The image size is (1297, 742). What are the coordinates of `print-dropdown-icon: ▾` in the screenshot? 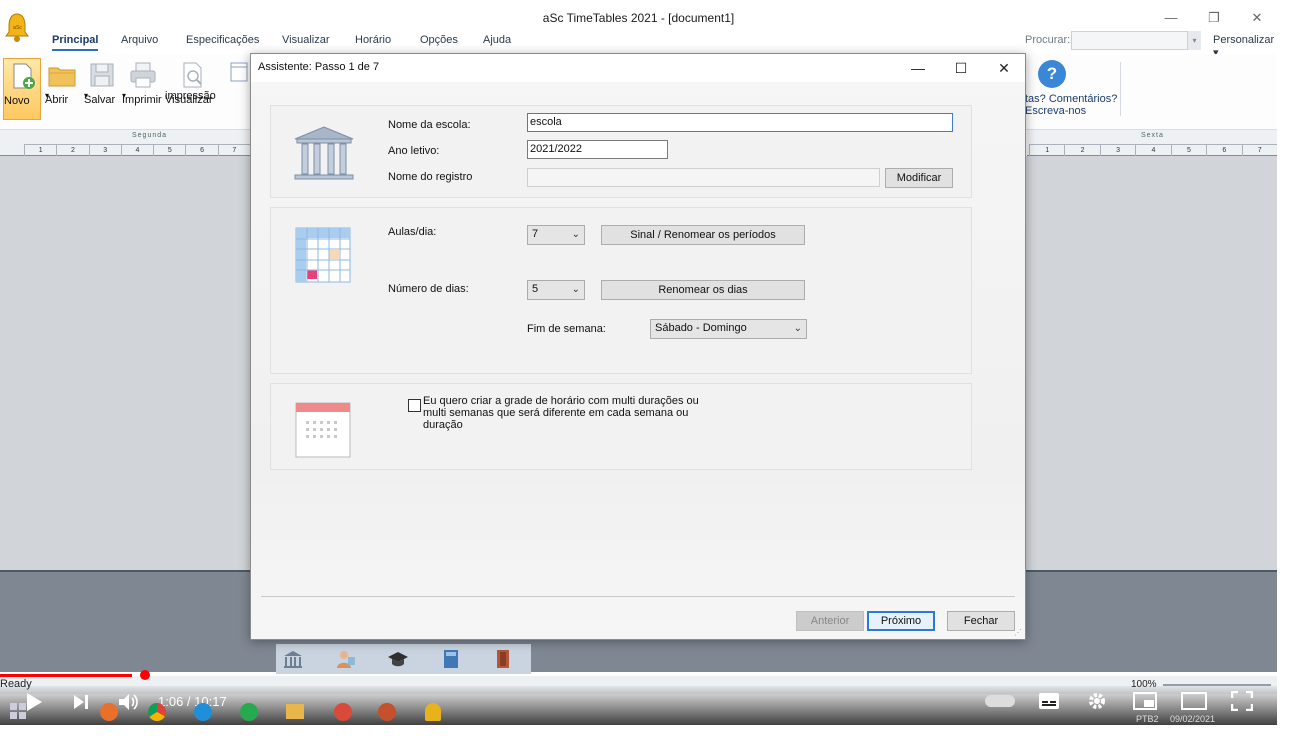 It's located at (124, 96).